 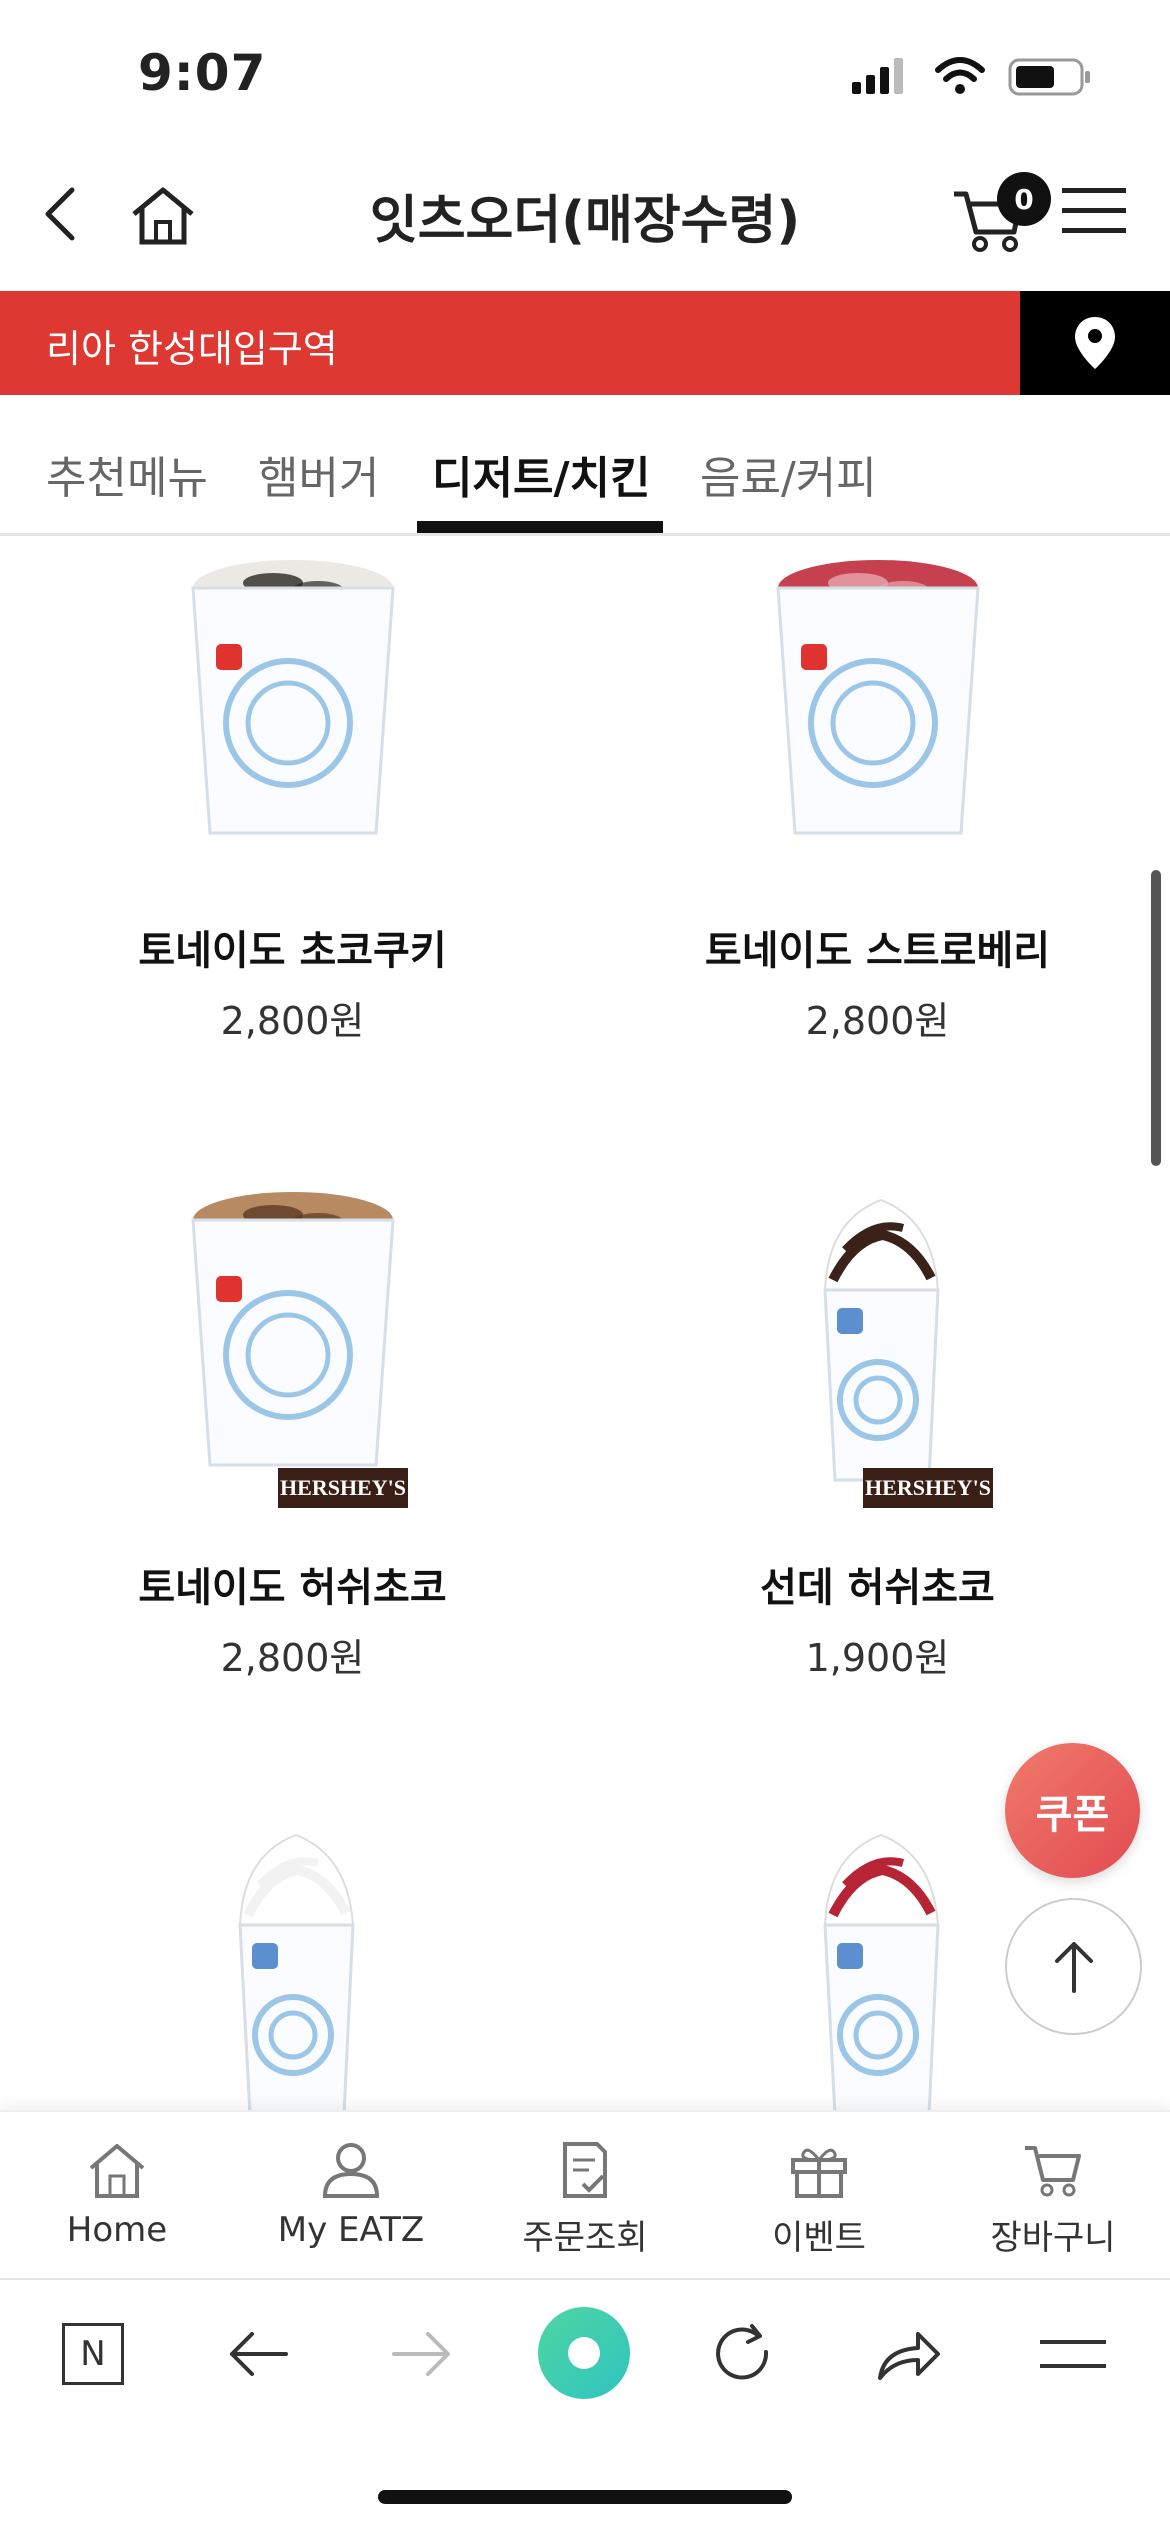 What do you see at coordinates (351, 2230) in the screenshot?
I see `nav-label: My EATZ` at bounding box center [351, 2230].